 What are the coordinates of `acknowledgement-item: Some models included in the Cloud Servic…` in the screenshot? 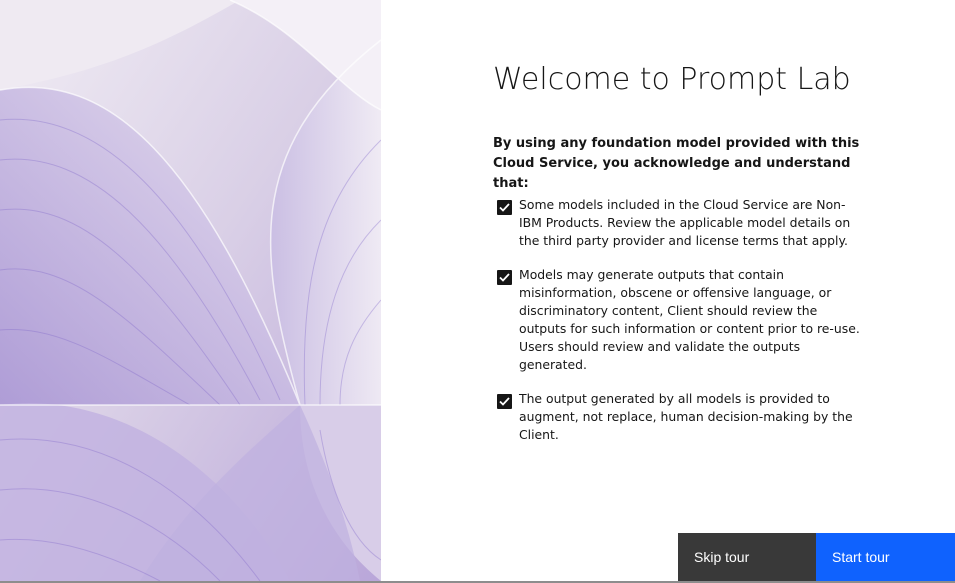 It's located at (681, 223).